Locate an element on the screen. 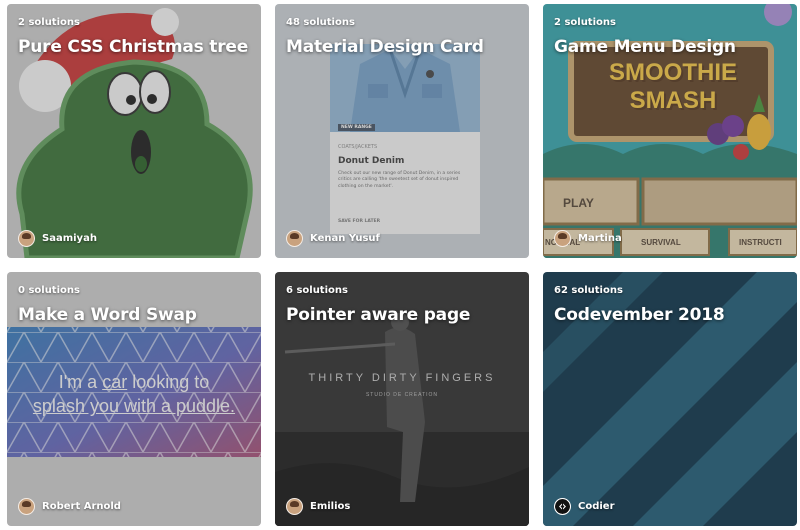 Image resolution: width=800 pixels, height=530 pixels. solution-count: 0 solutions is located at coordinates (49, 290).